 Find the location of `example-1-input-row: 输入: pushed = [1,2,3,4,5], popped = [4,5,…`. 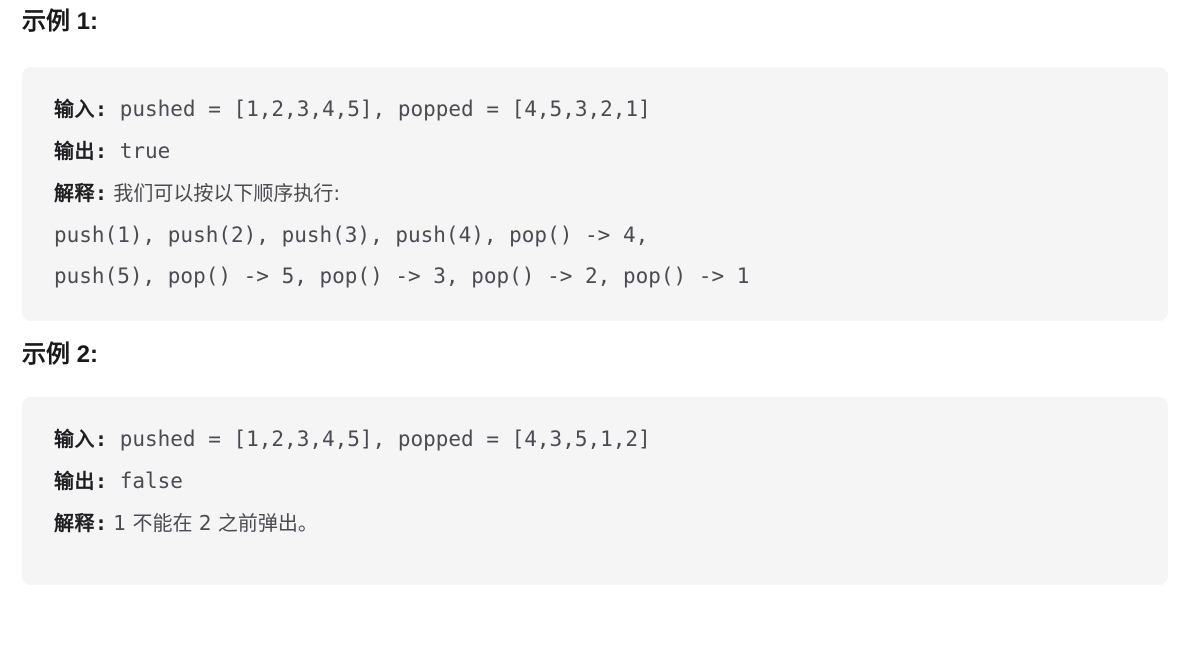

example-1-input-row: 输入: pushed = [1,2,3,4,5], popped = [4,5,… is located at coordinates (595, 110).